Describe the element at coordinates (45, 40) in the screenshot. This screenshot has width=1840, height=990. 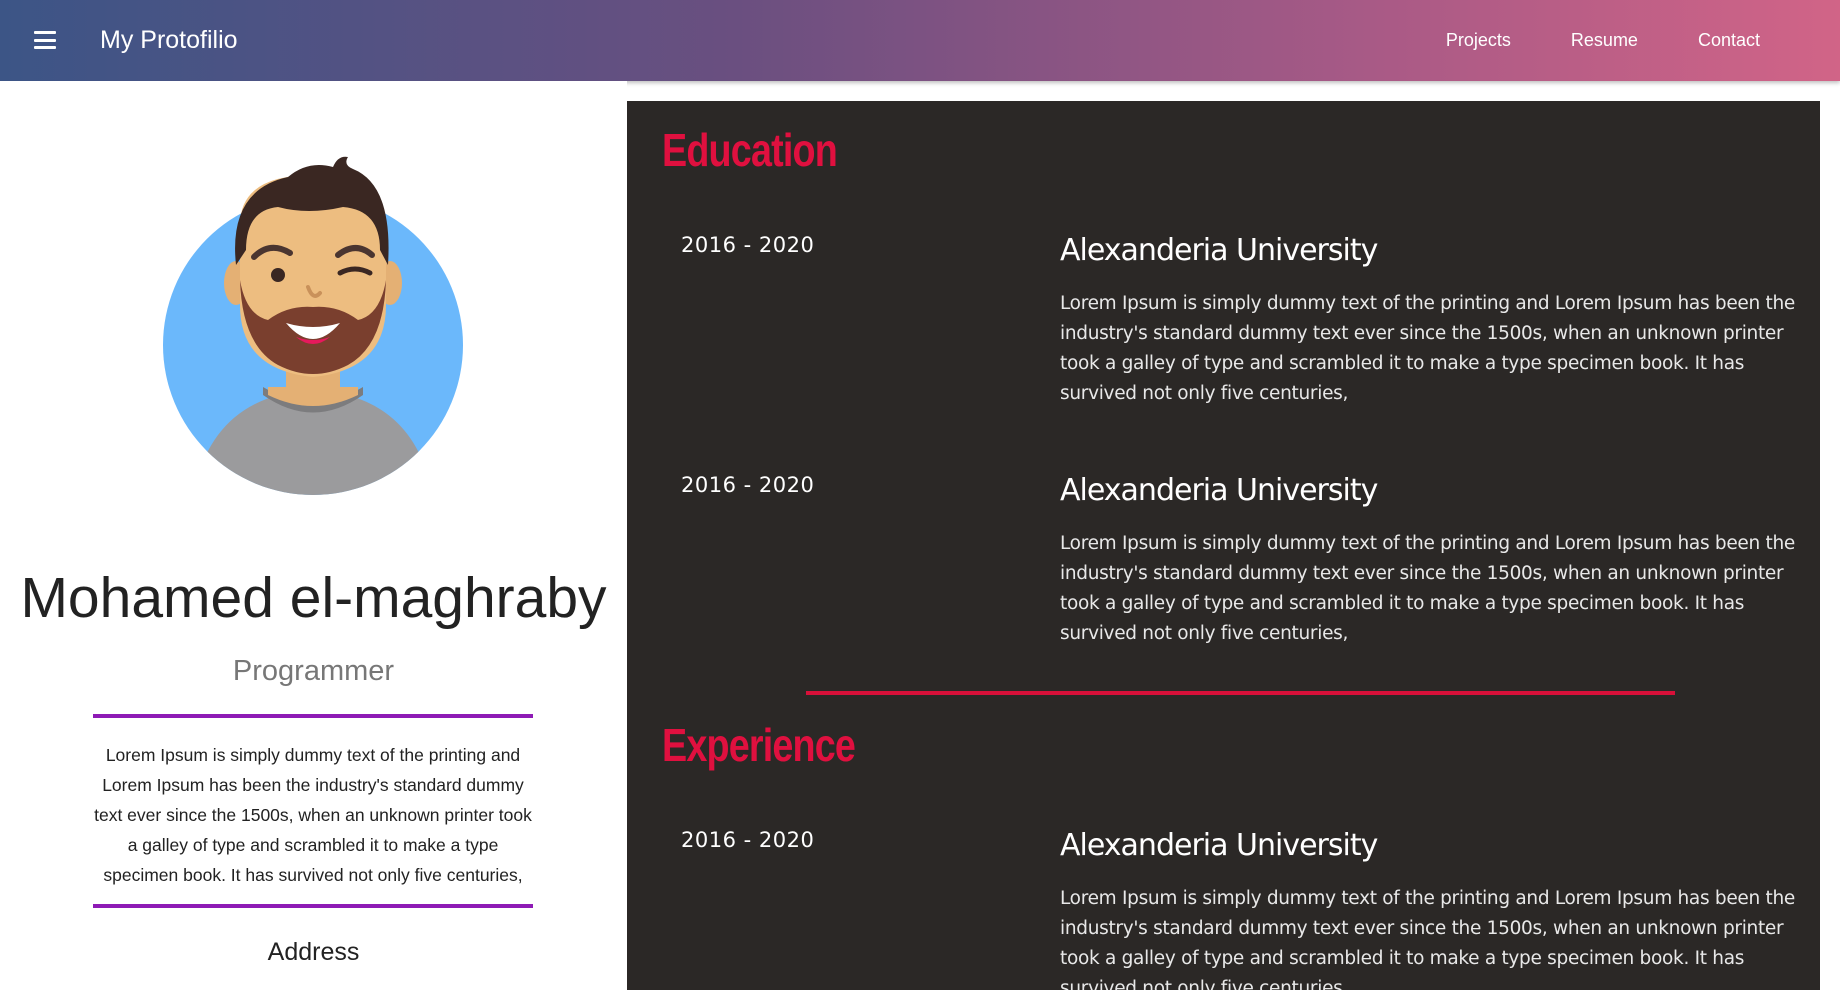
I see `hamburger-menu-icon` at that location.